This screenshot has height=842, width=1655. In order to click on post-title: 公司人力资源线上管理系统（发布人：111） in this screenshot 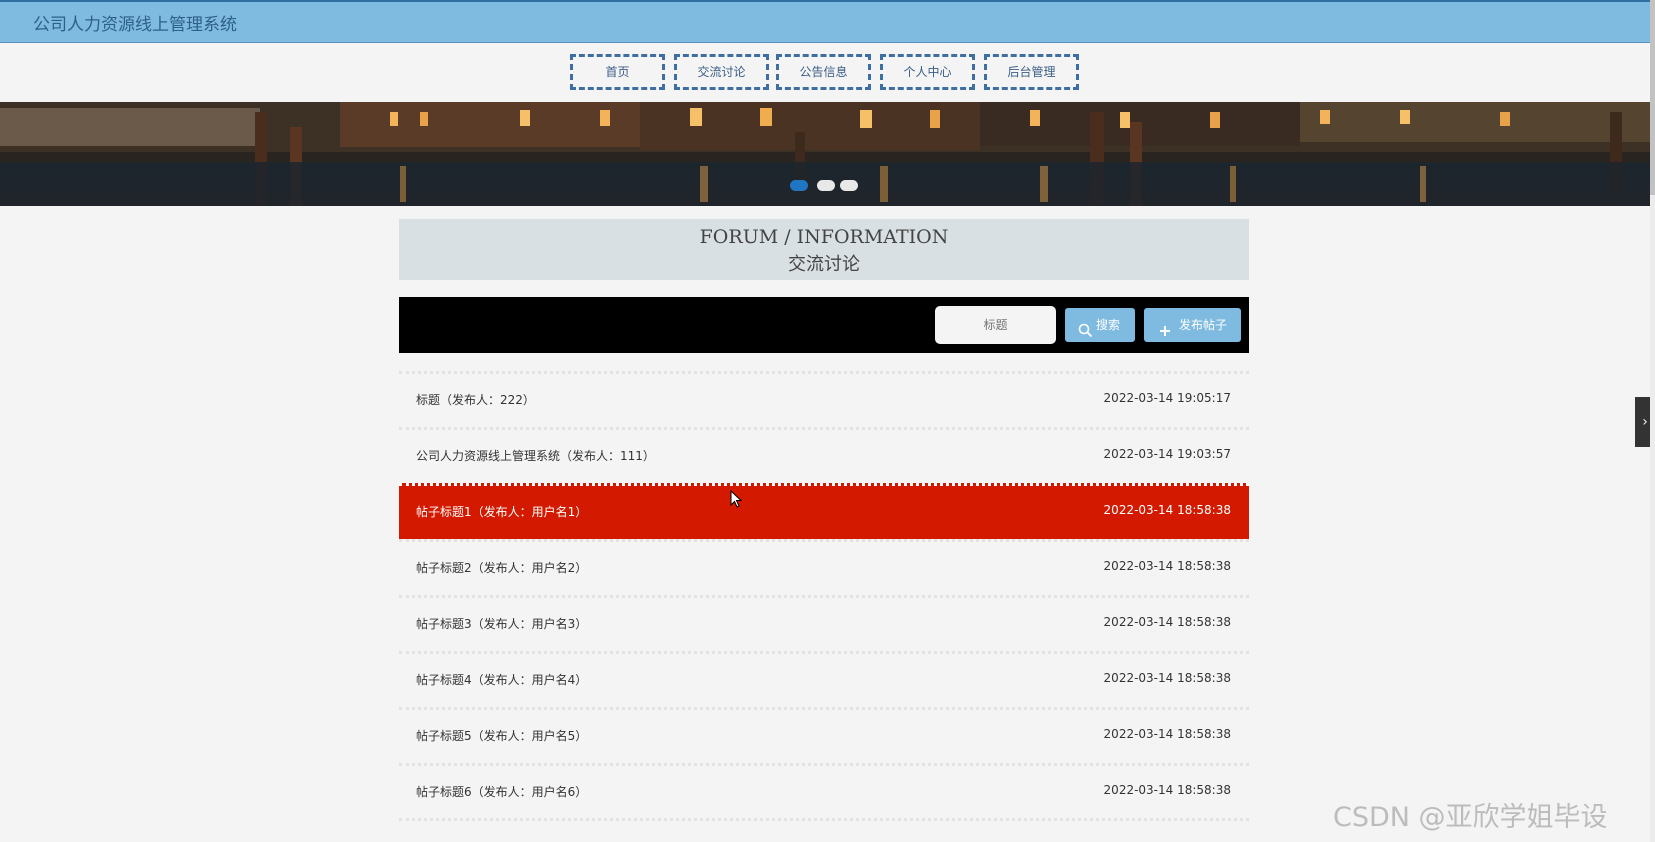, I will do `click(535, 456)`.